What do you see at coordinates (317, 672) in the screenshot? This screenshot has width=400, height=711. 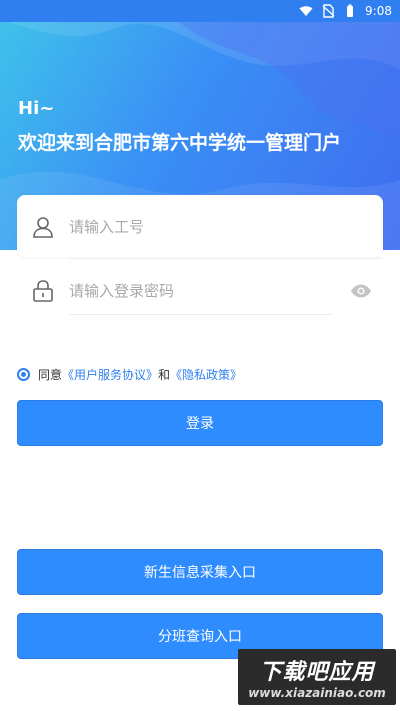 I see `watermark-brand: 下载吧应用` at bounding box center [317, 672].